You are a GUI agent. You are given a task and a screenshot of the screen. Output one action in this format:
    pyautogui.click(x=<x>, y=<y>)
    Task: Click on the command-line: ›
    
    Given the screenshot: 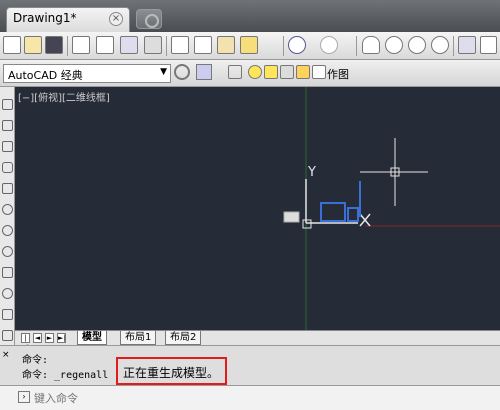 What is the action you would take?
    pyautogui.click(x=250, y=397)
    